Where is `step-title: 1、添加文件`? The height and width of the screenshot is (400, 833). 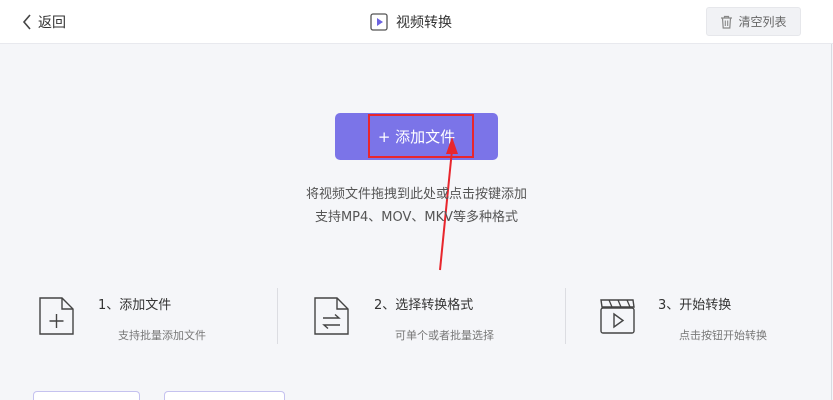
step-title: 1、添加文件 is located at coordinates (135, 305).